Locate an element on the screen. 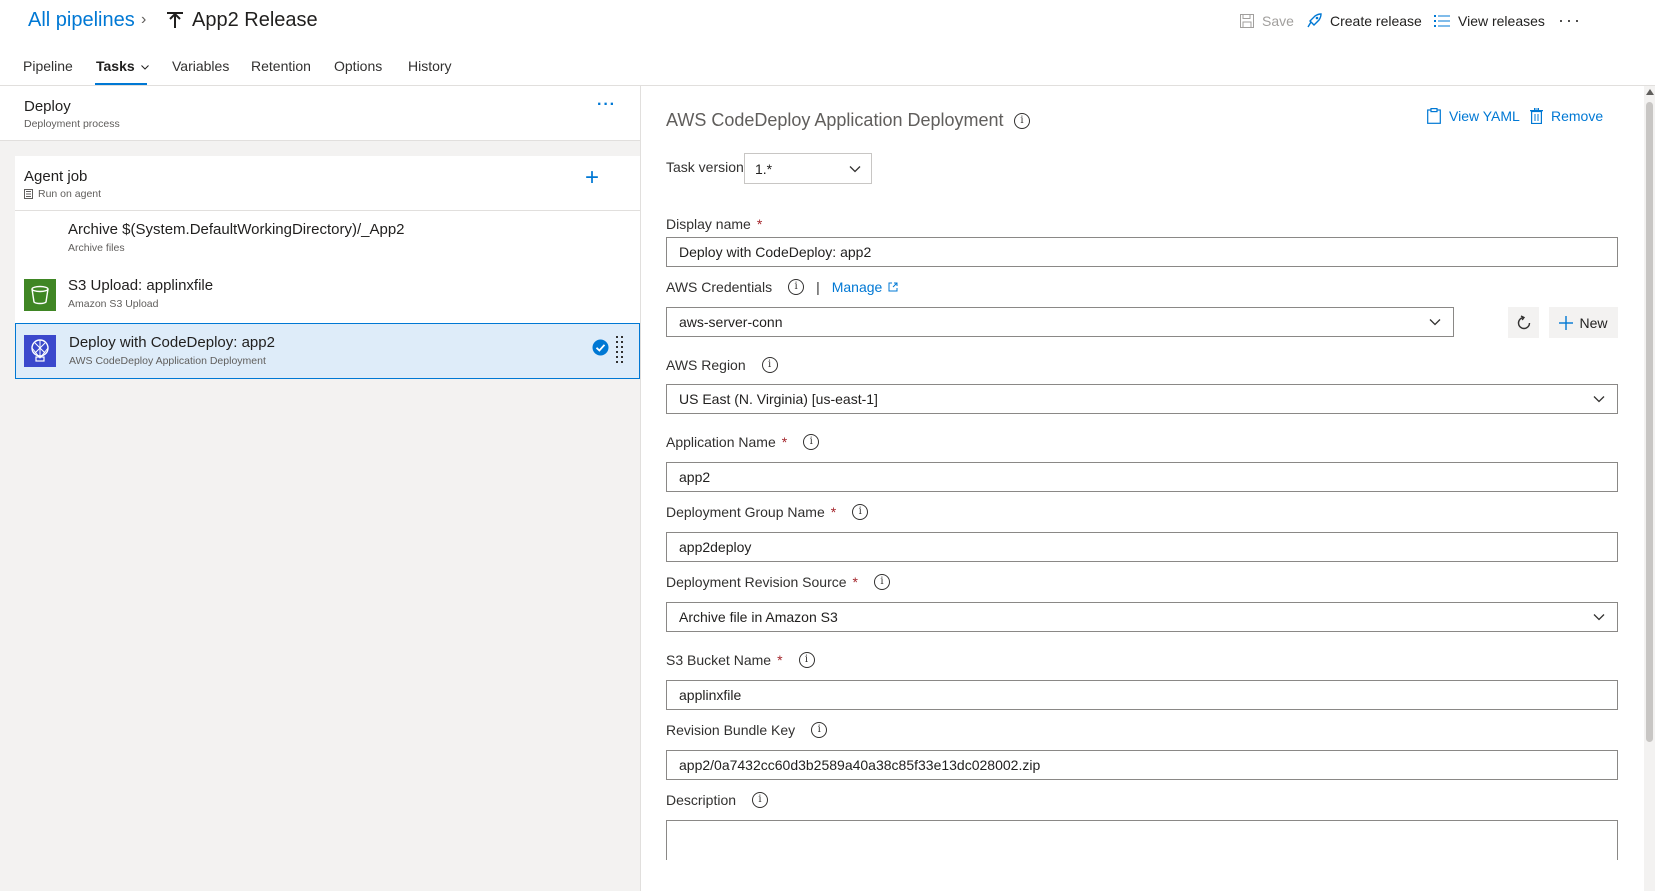 This screenshot has height=891, width=1655. aws-region-select: US East (N. Virginia) [us-east-1] is located at coordinates (1142, 399).